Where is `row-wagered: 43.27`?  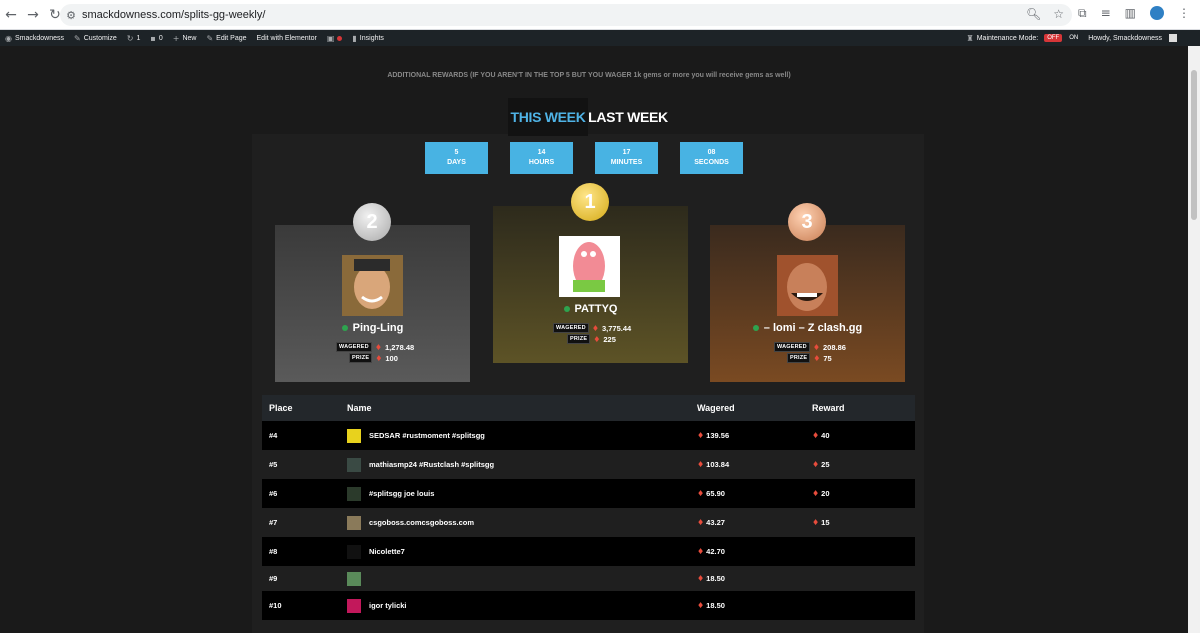
row-wagered: 43.27 is located at coordinates (715, 522).